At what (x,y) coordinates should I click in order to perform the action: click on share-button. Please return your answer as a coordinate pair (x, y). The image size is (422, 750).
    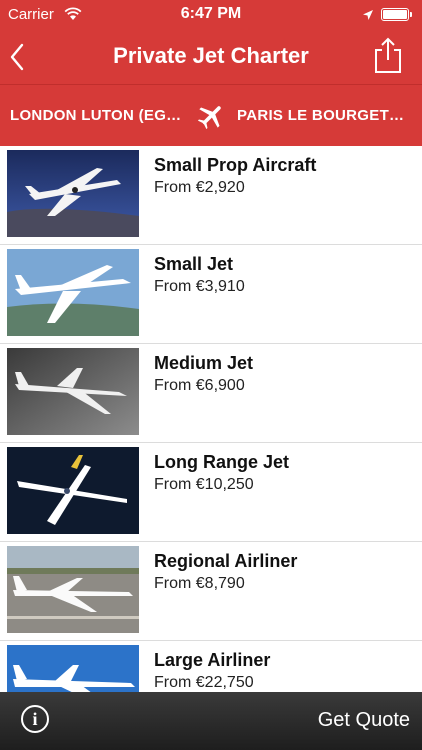
    Looking at the image, I should click on (388, 56).